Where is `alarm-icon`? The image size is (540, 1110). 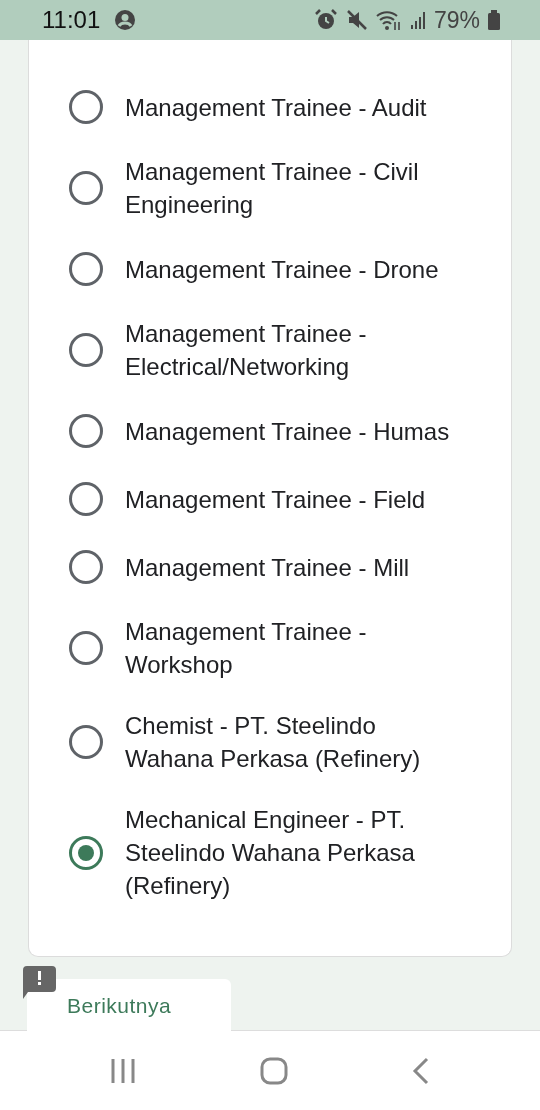
alarm-icon is located at coordinates (325, 20).